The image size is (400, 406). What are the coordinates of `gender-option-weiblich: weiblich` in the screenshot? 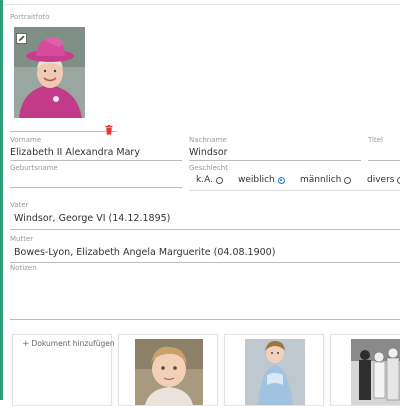 It's located at (261, 180).